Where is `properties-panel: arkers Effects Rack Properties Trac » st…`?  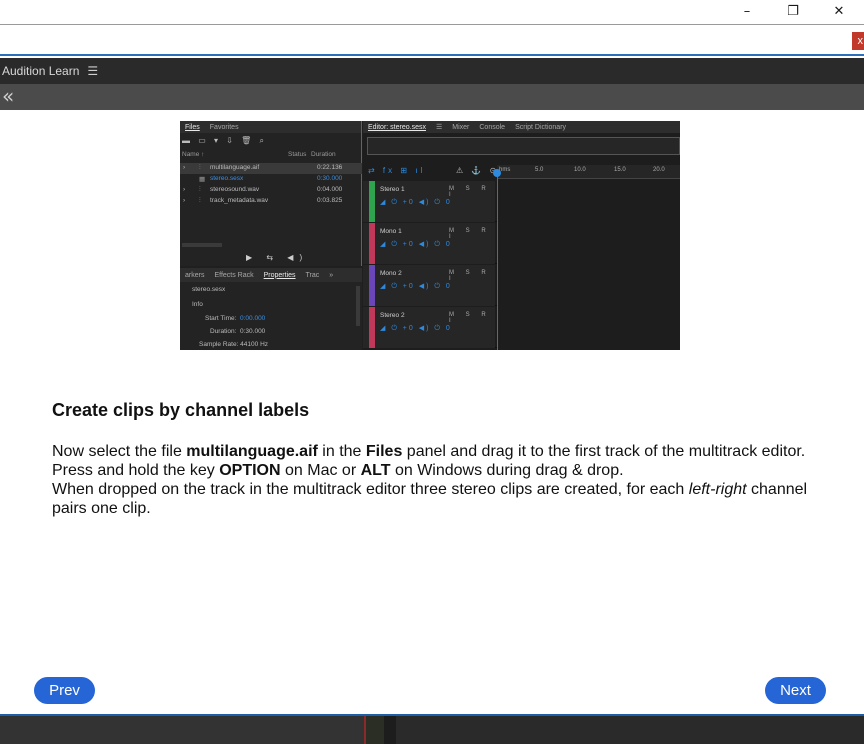
properties-panel: arkers Effects Rack Properties Trac » st… is located at coordinates (271, 309).